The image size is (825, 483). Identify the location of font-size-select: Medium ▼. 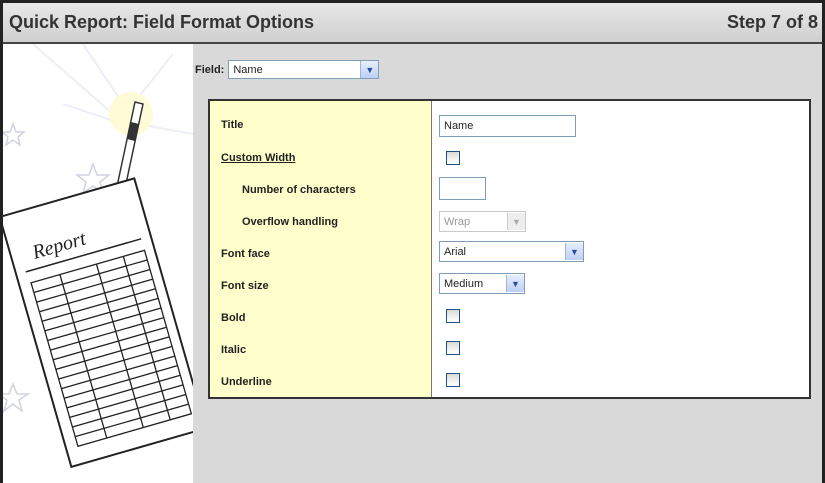
(482, 283).